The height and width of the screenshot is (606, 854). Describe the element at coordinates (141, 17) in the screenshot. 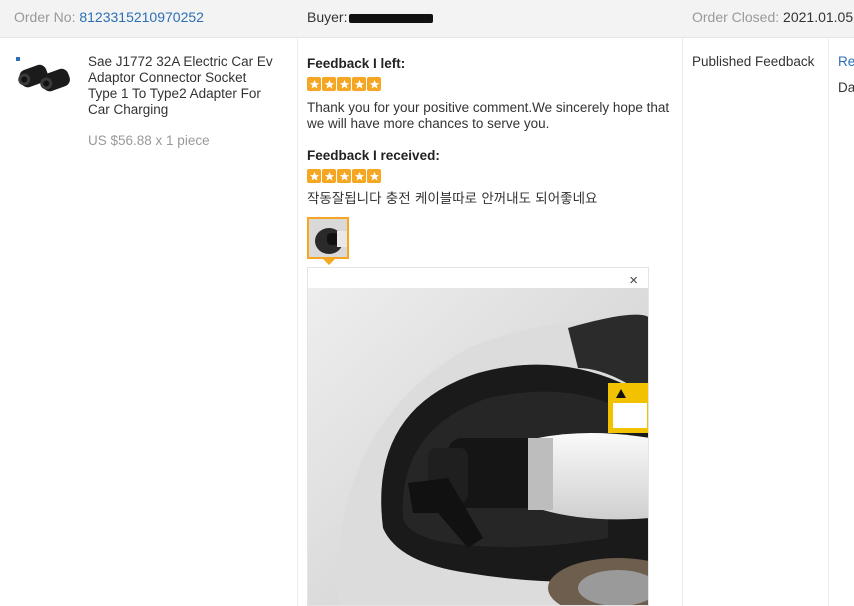

I see `order-number-link: 8123315210970252` at that location.